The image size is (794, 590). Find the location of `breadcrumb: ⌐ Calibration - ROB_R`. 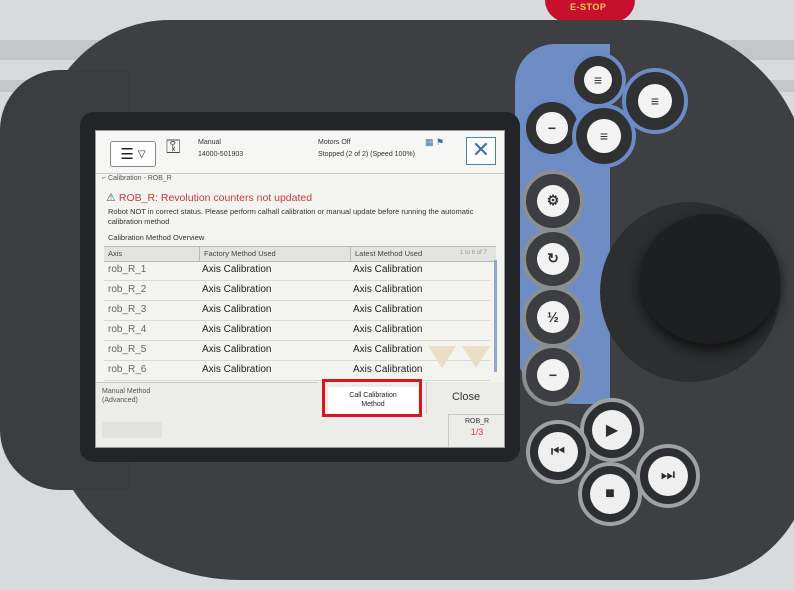

breadcrumb: ⌐ Calibration - ROB_R is located at coordinates (137, 178).